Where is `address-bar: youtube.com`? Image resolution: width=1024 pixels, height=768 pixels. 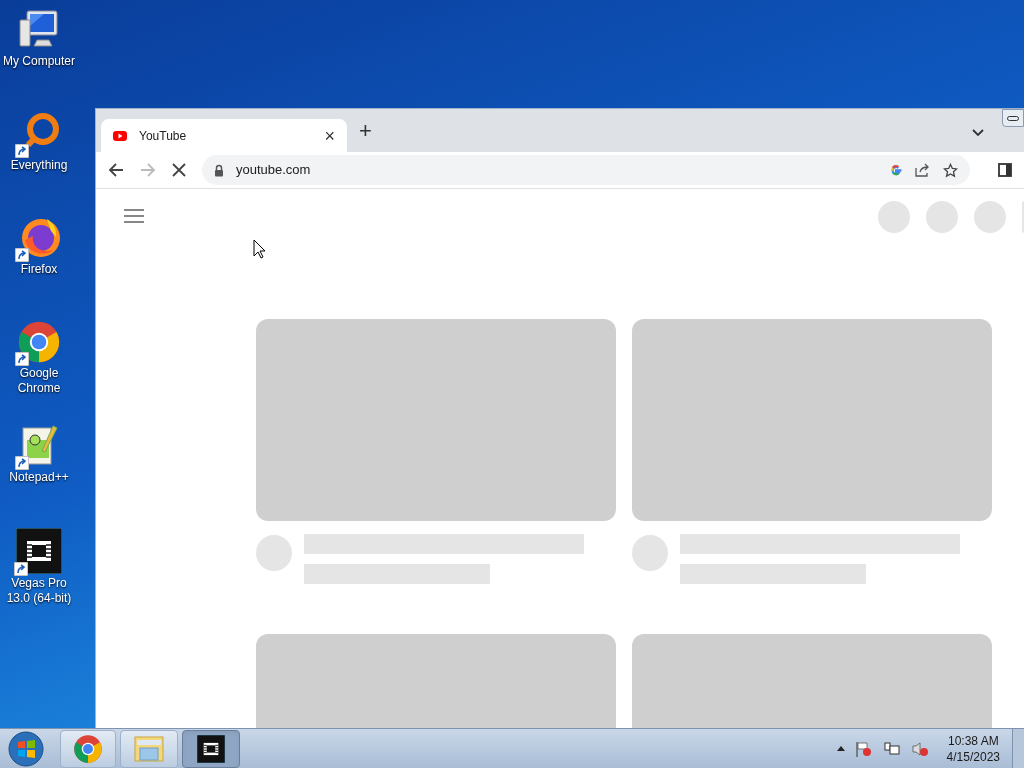
address-bar: youtube.com is located at coordinates (586, 170).